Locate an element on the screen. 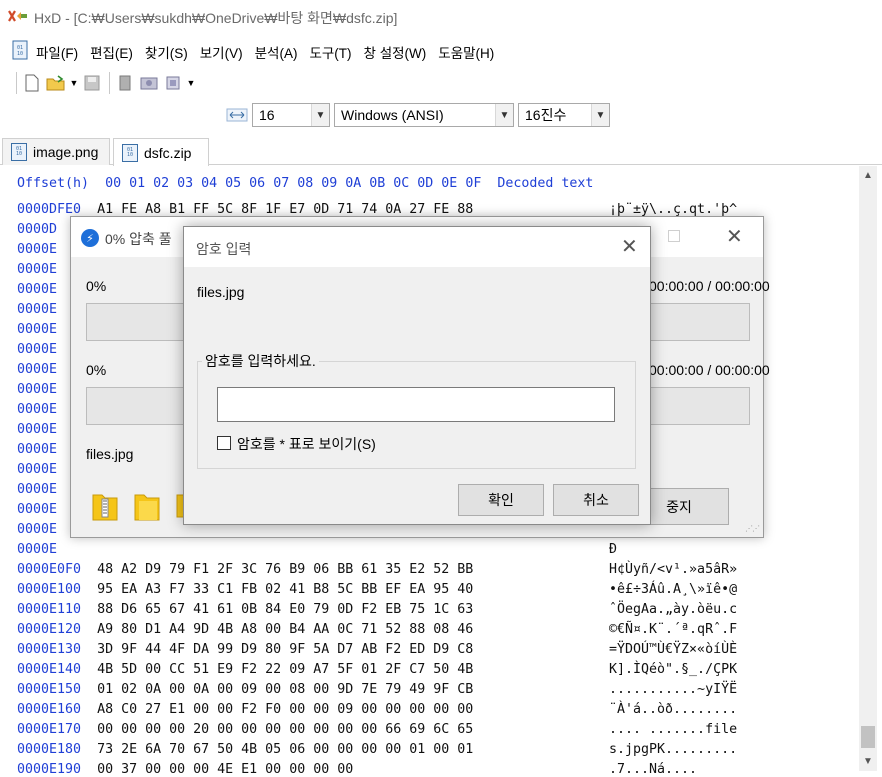 The width and height of the screenshot is (882, 777). scroll-down-icon: ▼ is located at coordinates (868, 761).